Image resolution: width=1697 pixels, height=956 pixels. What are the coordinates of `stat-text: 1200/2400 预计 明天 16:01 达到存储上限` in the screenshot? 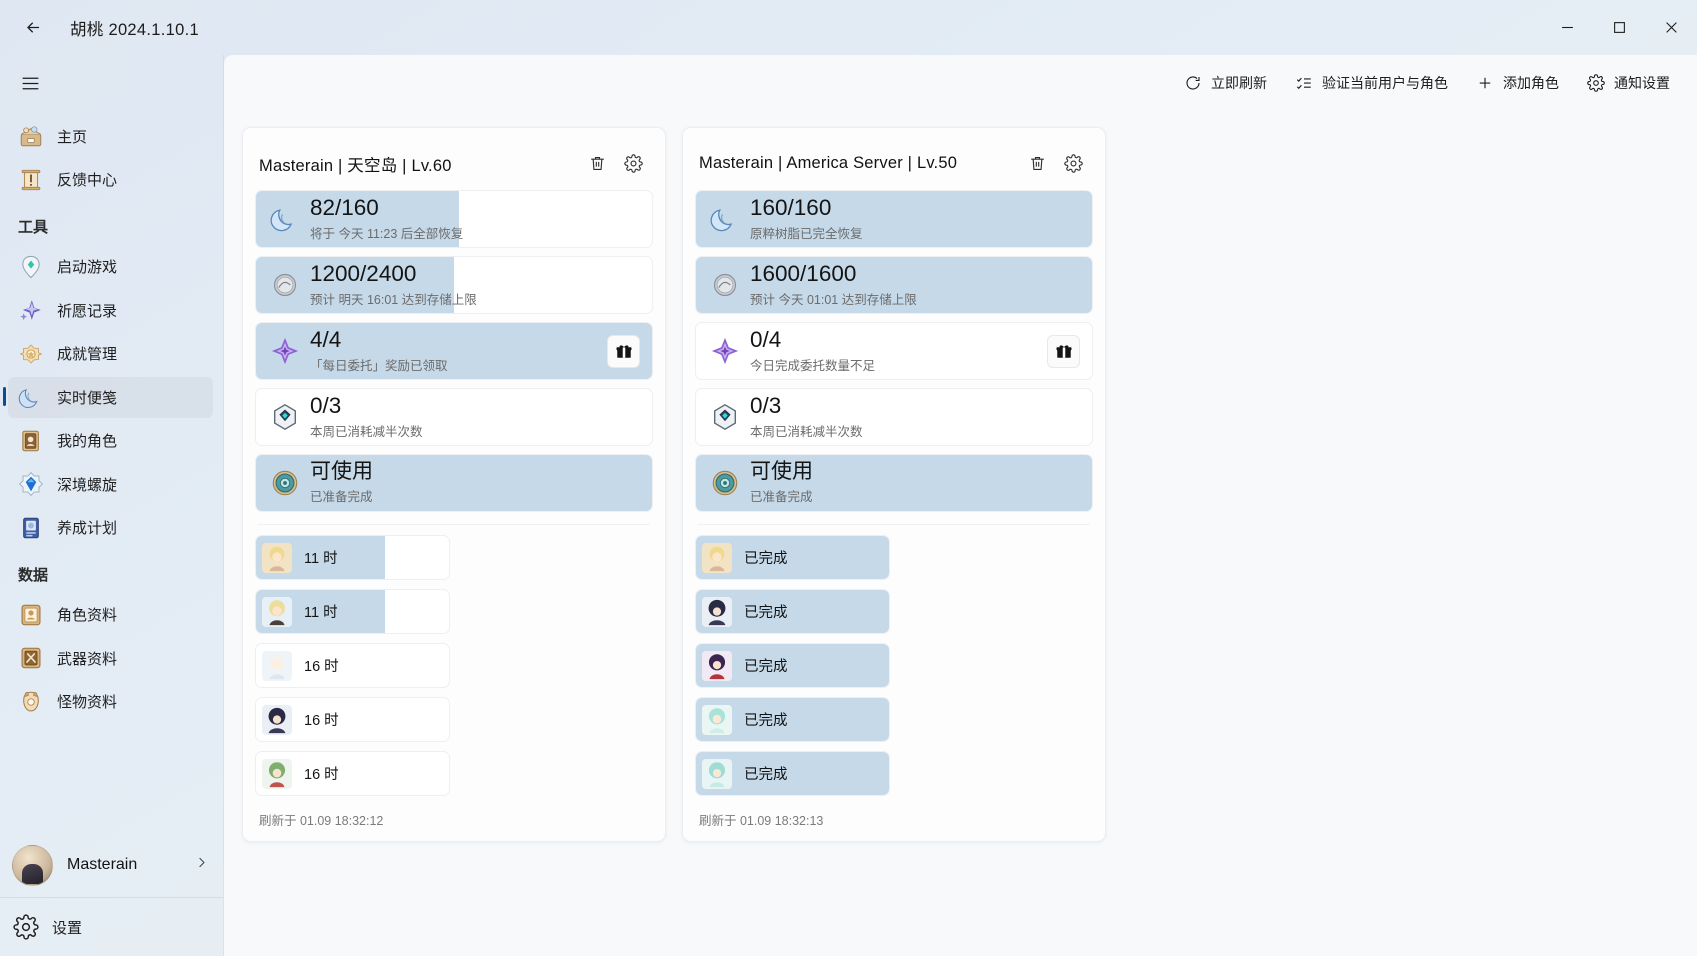 It's located at (393, 284).